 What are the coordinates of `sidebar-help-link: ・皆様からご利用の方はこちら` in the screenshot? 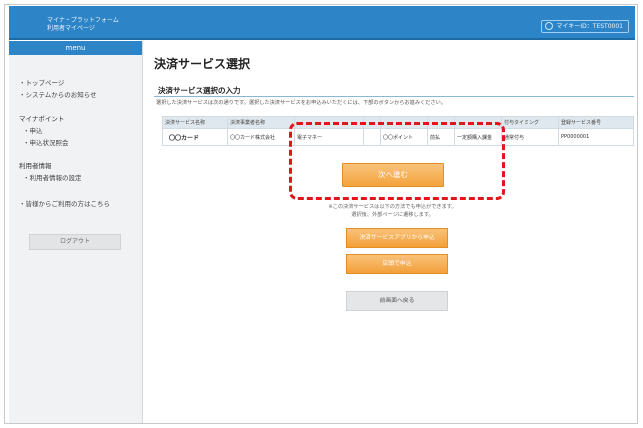 It's located at (64, 203).